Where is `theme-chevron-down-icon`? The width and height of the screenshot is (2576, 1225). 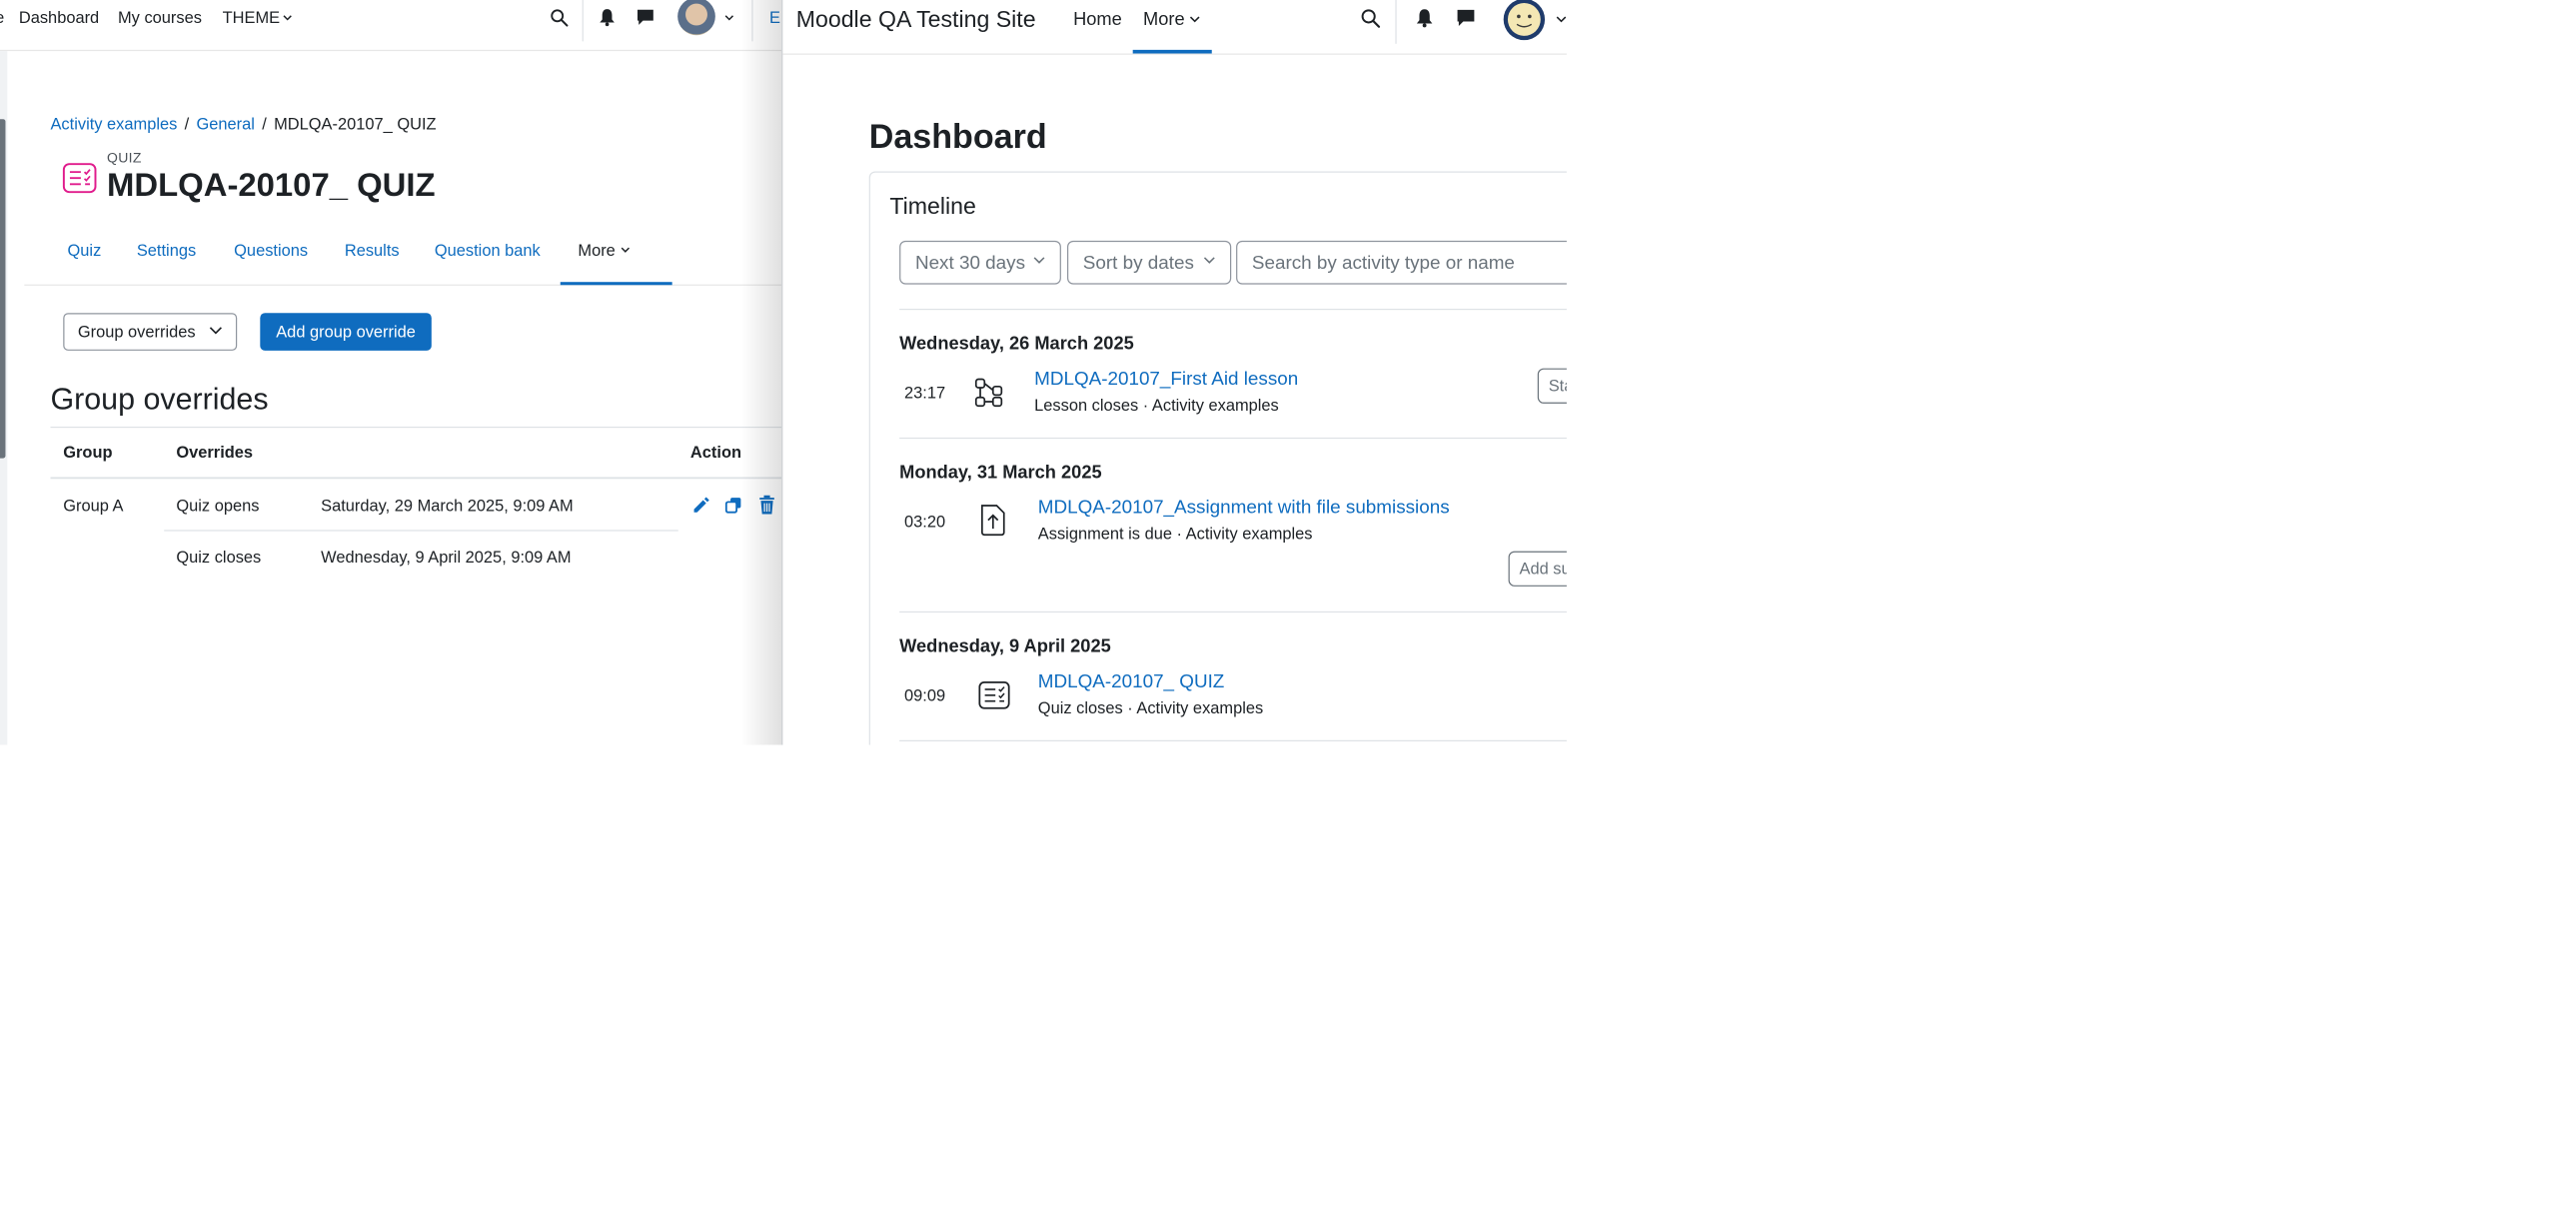 theme-chevron-down-icon is located at coordinates (287, 18).